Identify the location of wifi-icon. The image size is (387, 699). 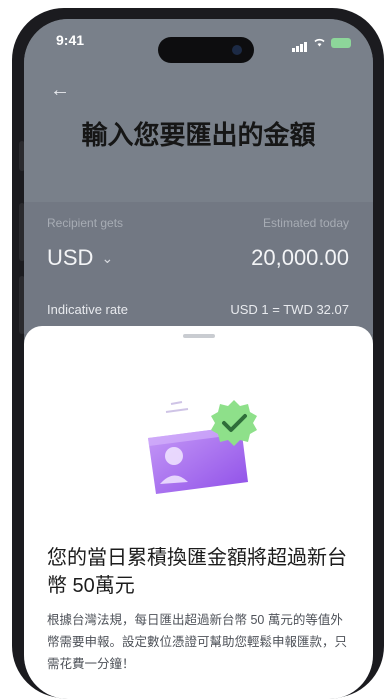
(319, 43).